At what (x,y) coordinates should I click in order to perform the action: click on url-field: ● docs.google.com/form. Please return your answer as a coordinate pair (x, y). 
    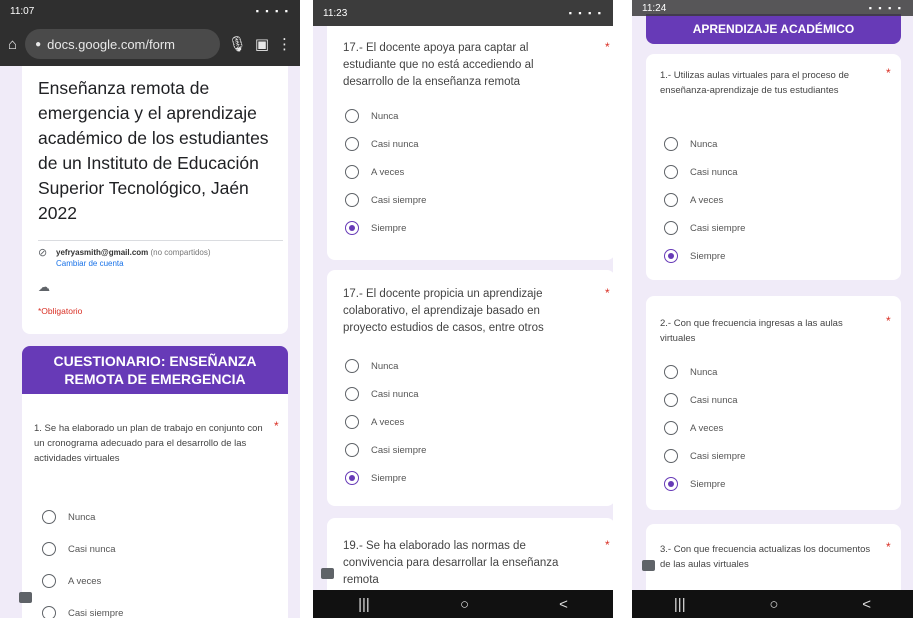
    Looking at the image, I should click on (122, 44).